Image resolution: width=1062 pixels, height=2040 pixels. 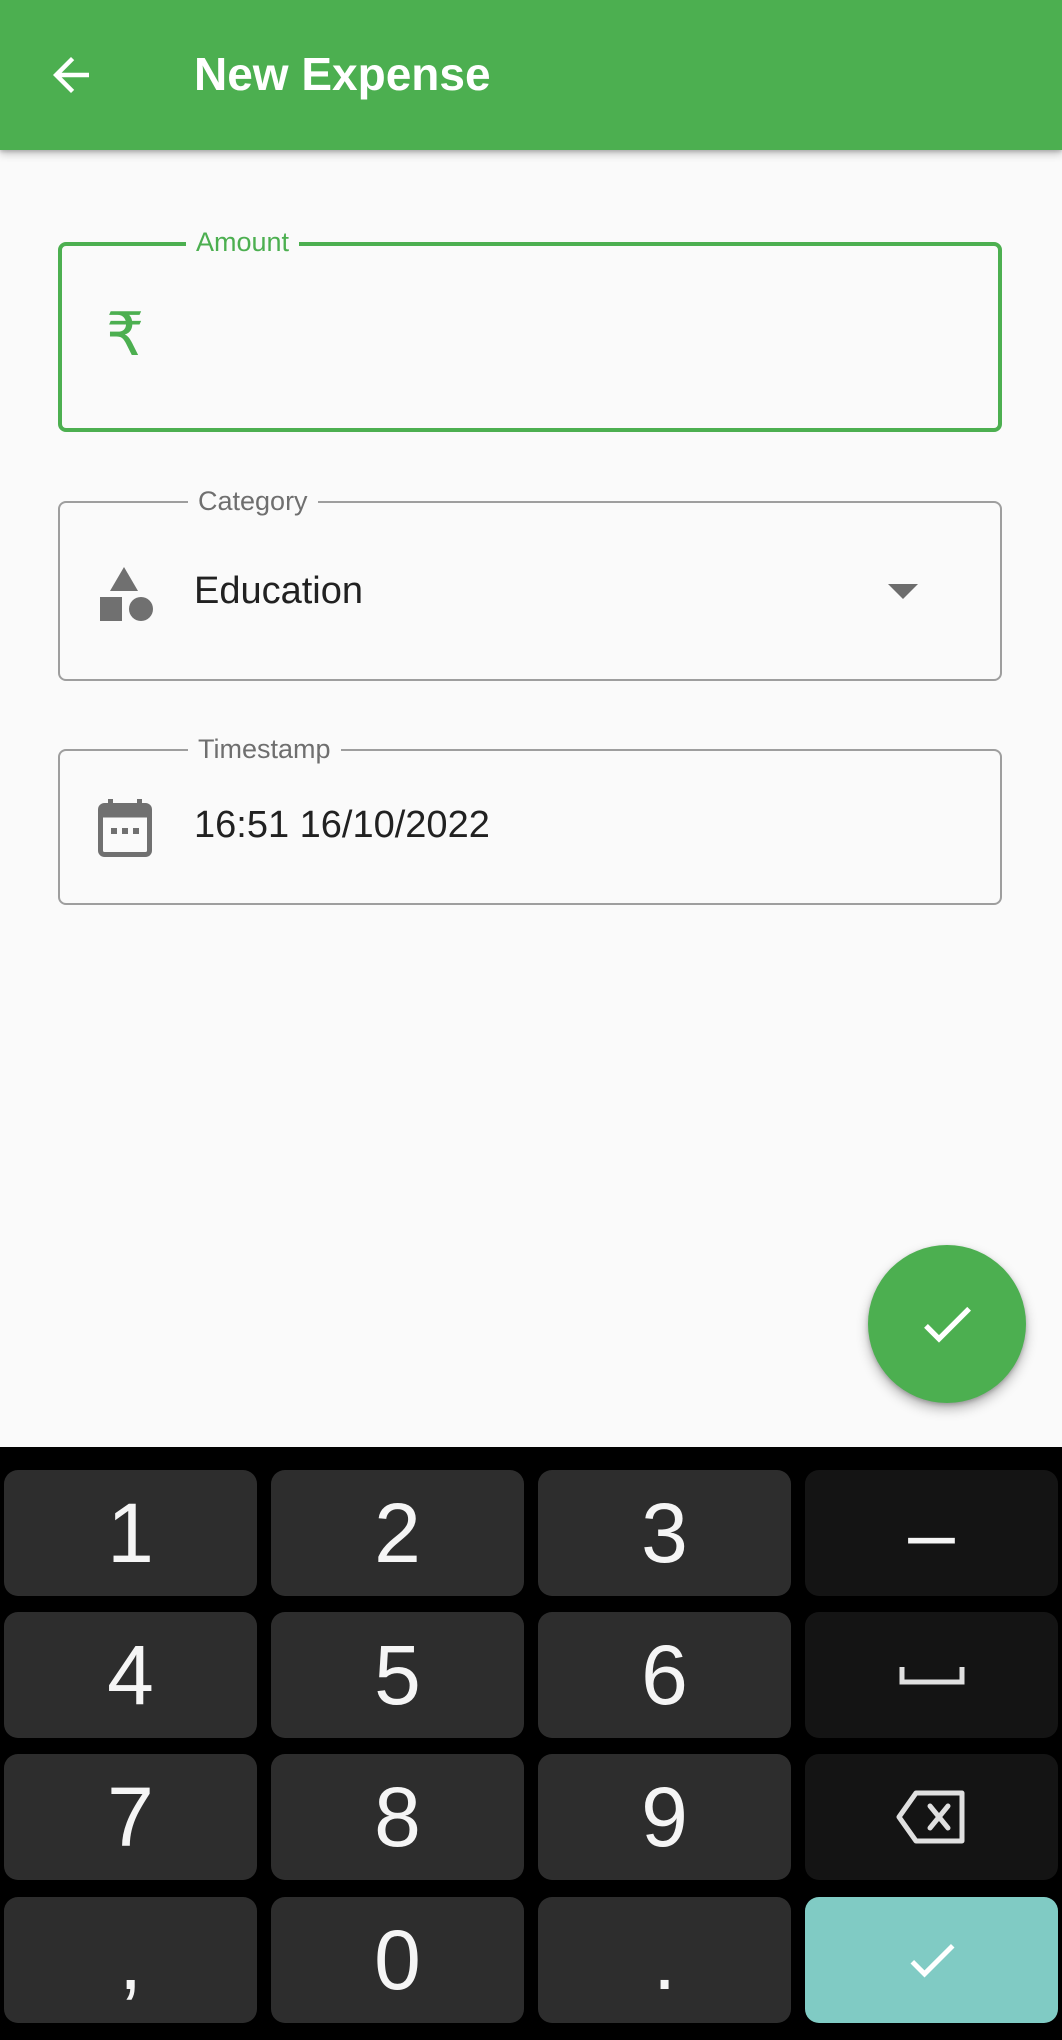 What do you see at coordinates (125, 828) in the screenshot?
I see `calendar-icon` at bounding box center [125, 828].